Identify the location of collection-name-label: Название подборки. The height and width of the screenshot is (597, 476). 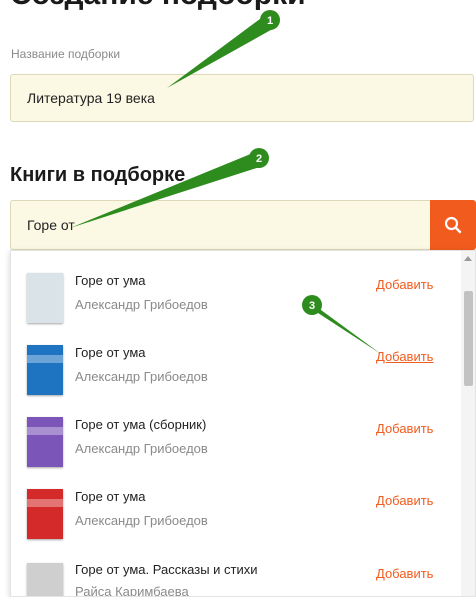
(66, 54).